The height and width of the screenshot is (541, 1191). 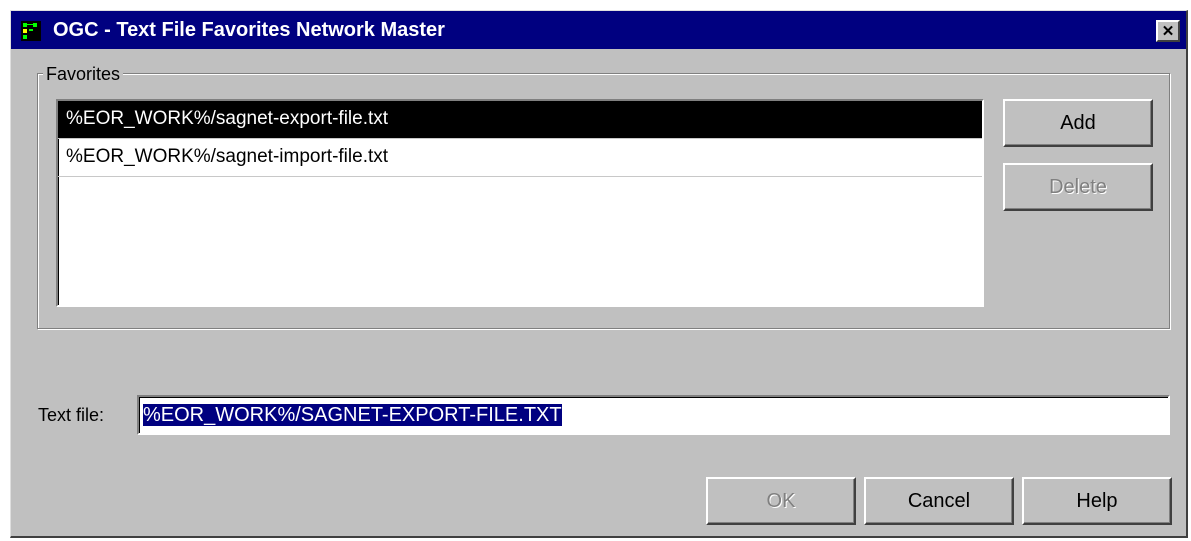 What do you see at coordinates (1097, 501) in the screenshot?
I see `help-button: Help` at bounding box center [1097, 501].